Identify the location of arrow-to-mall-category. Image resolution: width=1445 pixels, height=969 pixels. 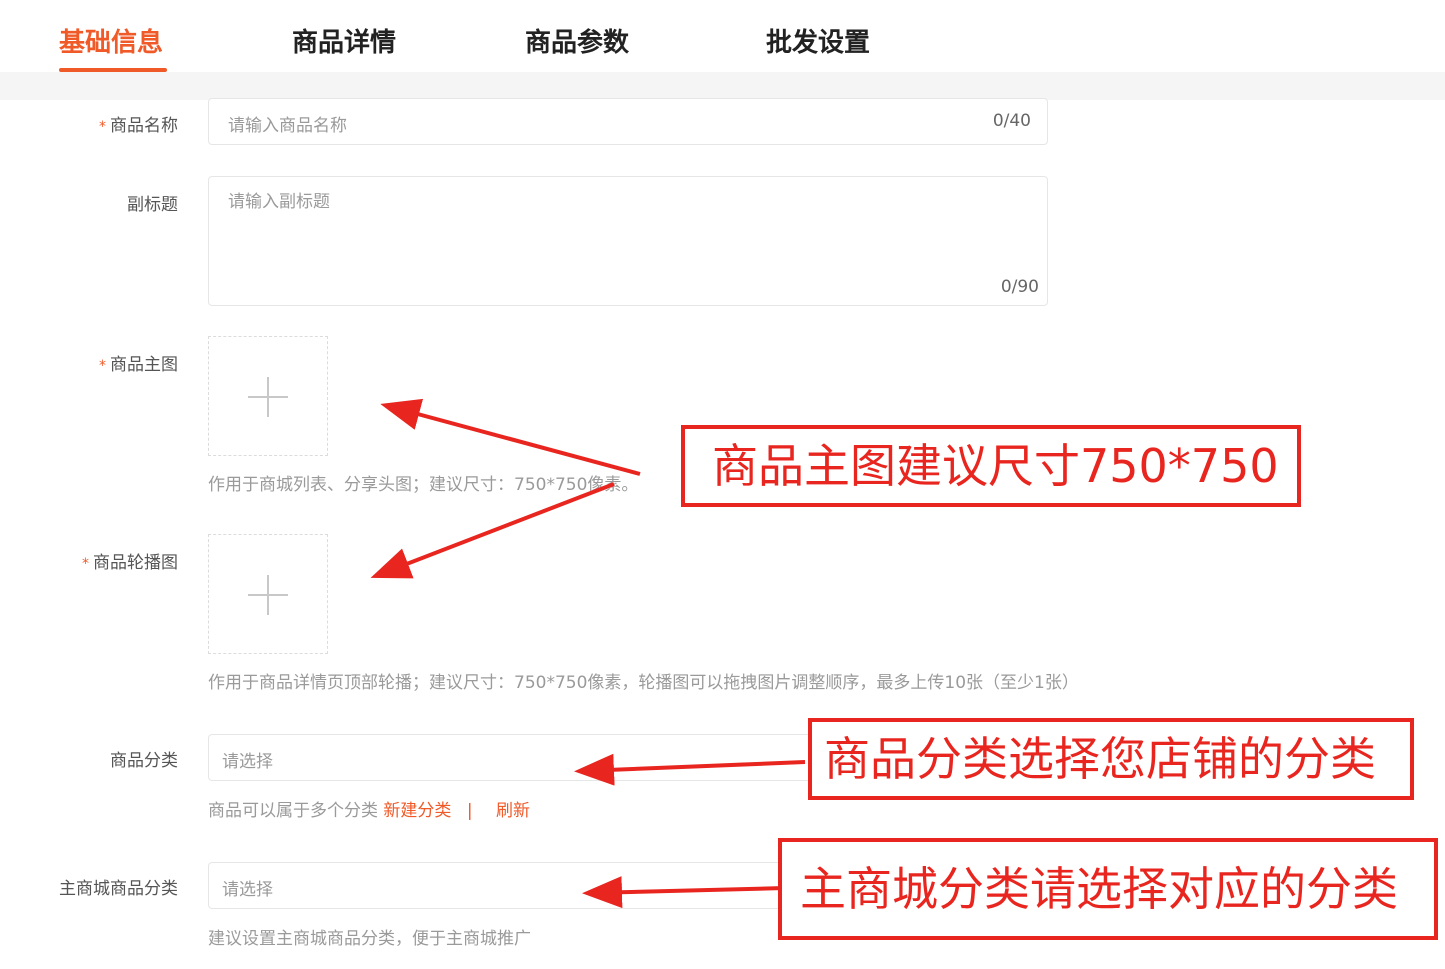
(684, 892).